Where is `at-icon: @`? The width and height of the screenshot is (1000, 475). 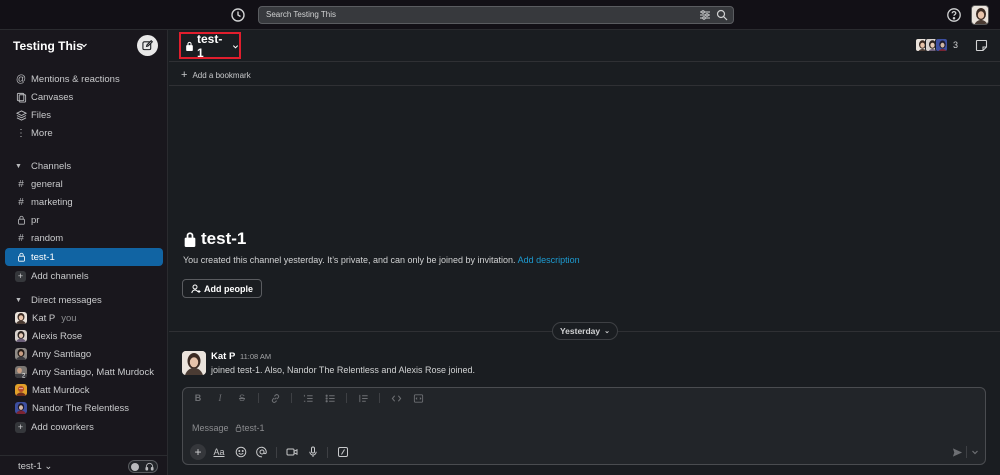 at-icon: @ is located at coordinates (21, 79).